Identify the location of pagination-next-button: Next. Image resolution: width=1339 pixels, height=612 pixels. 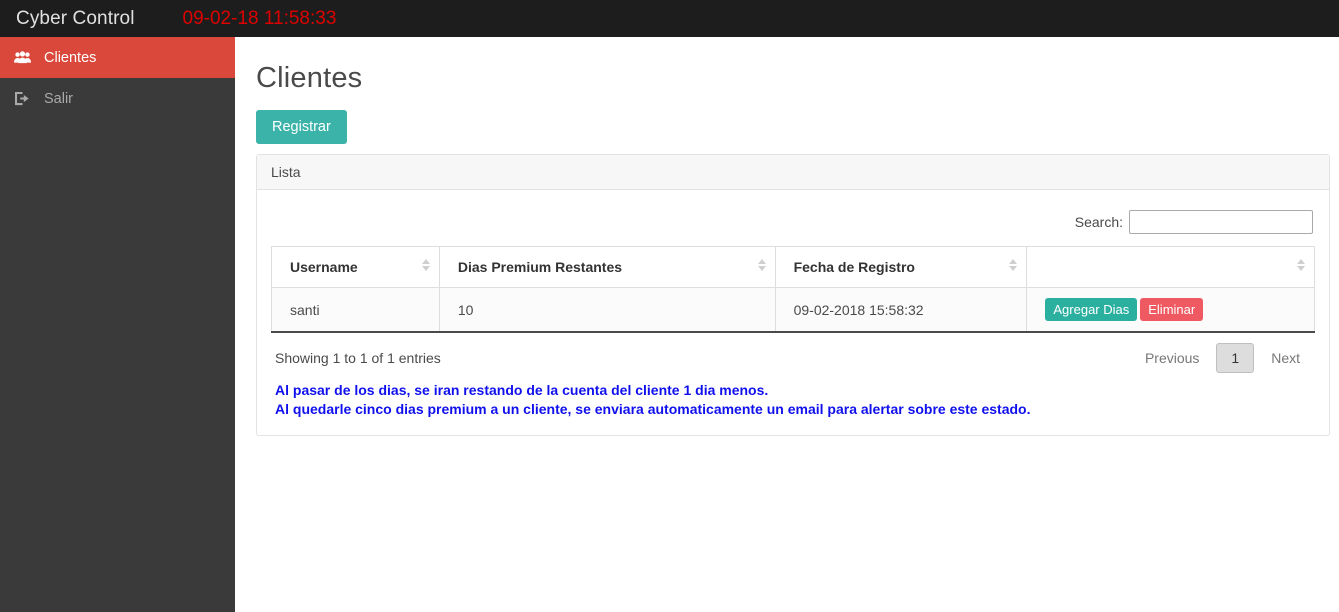
(1285, 358).